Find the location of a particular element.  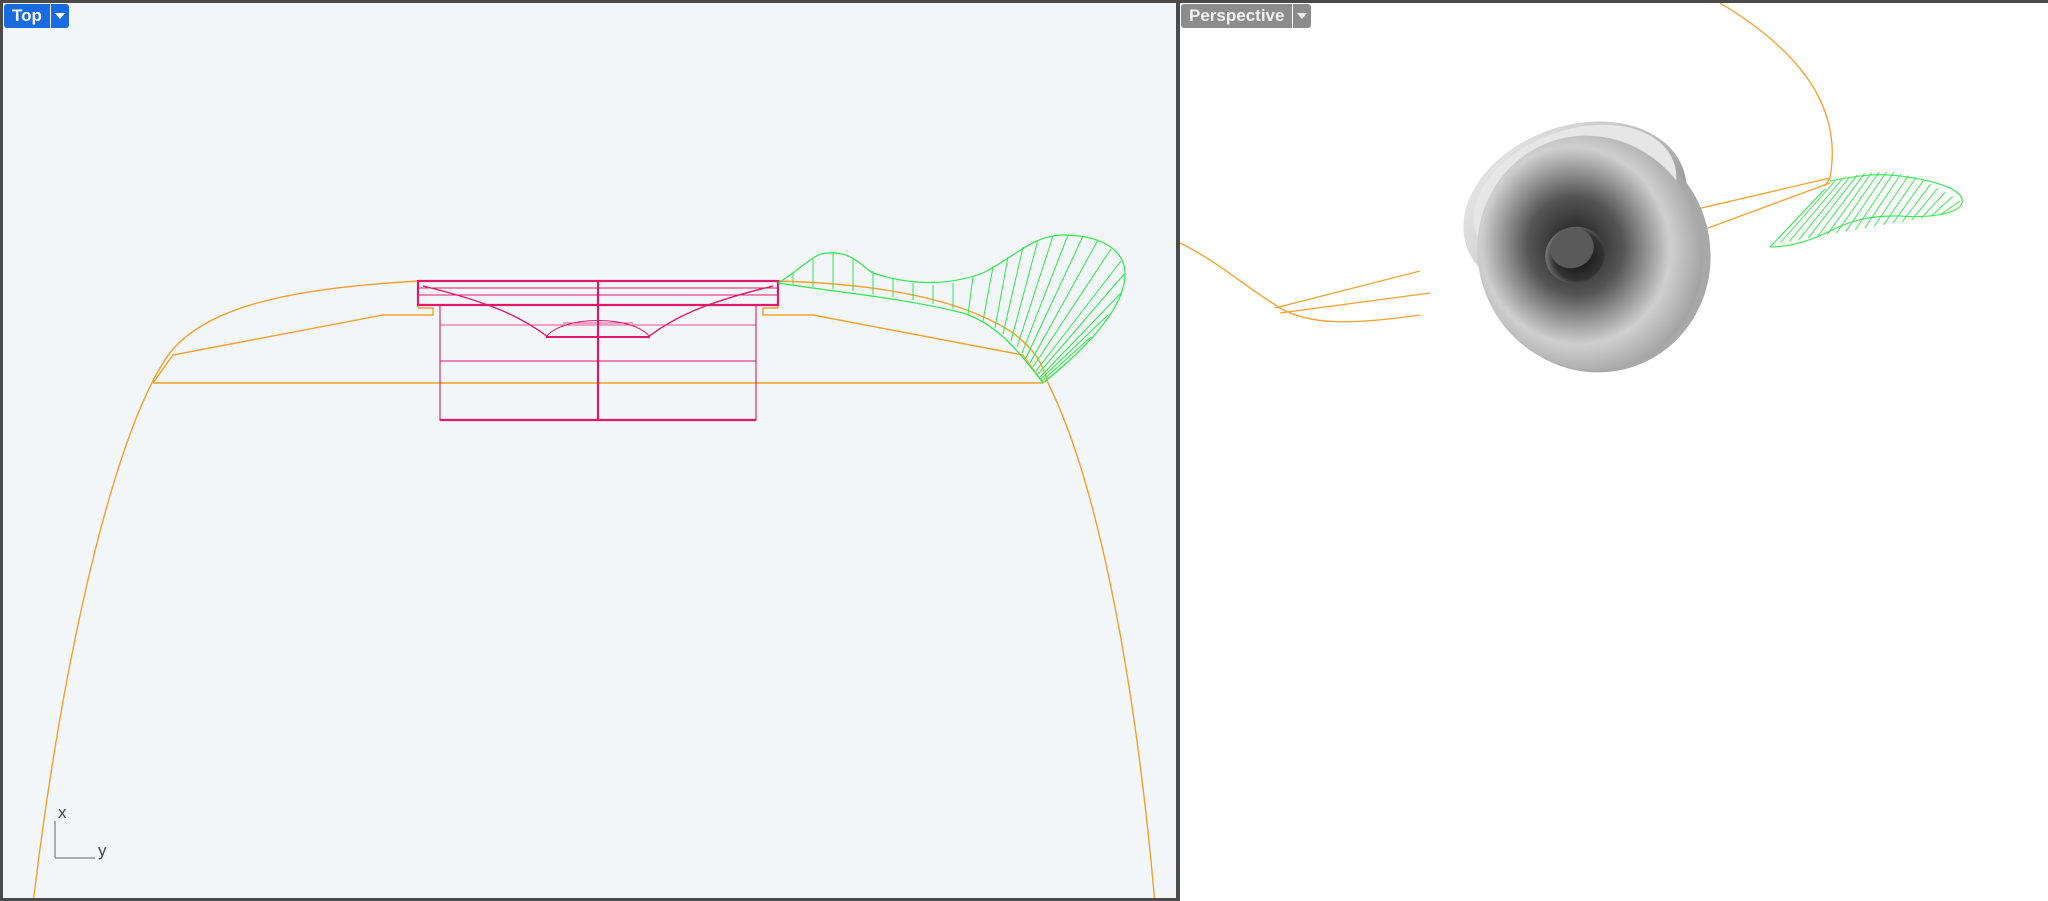

axis-y-label: y is located at coordinates (102, 850).